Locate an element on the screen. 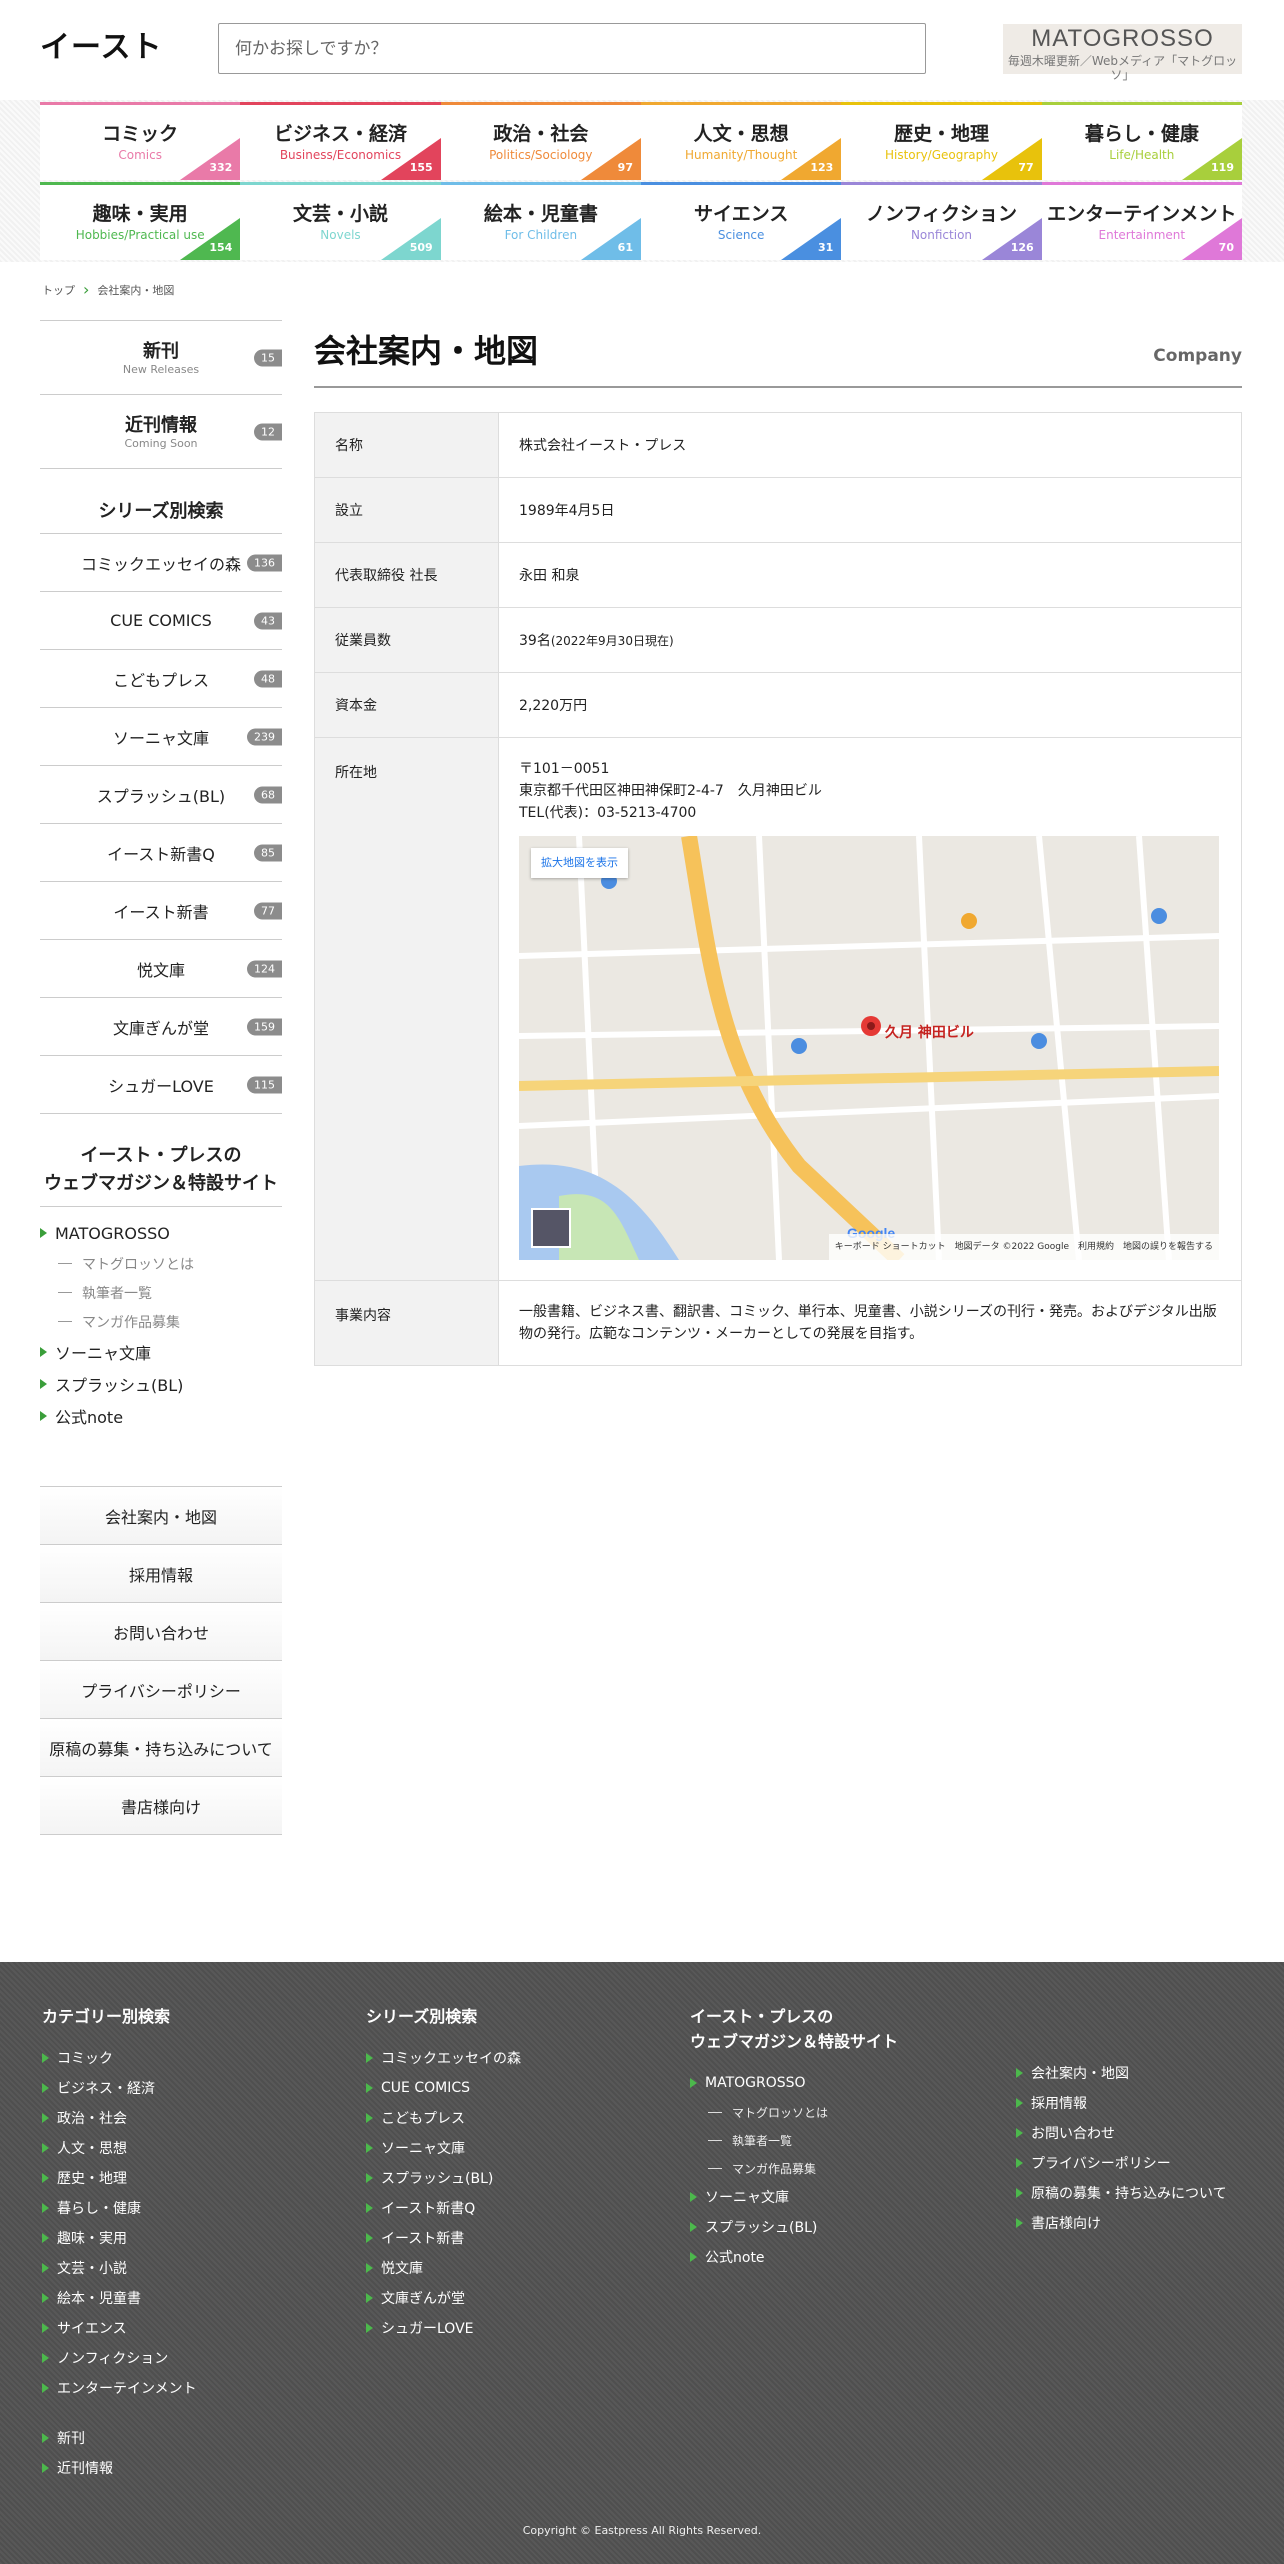  sidebar-company-button: 会社案内・地図 is located at coordinates (161, 1516).